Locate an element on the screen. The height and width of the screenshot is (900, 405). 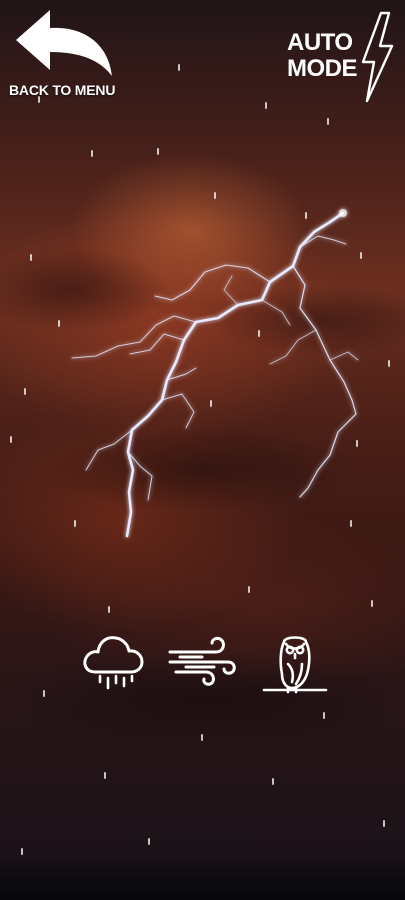
owl-icon is located at coordinates (295, 665).